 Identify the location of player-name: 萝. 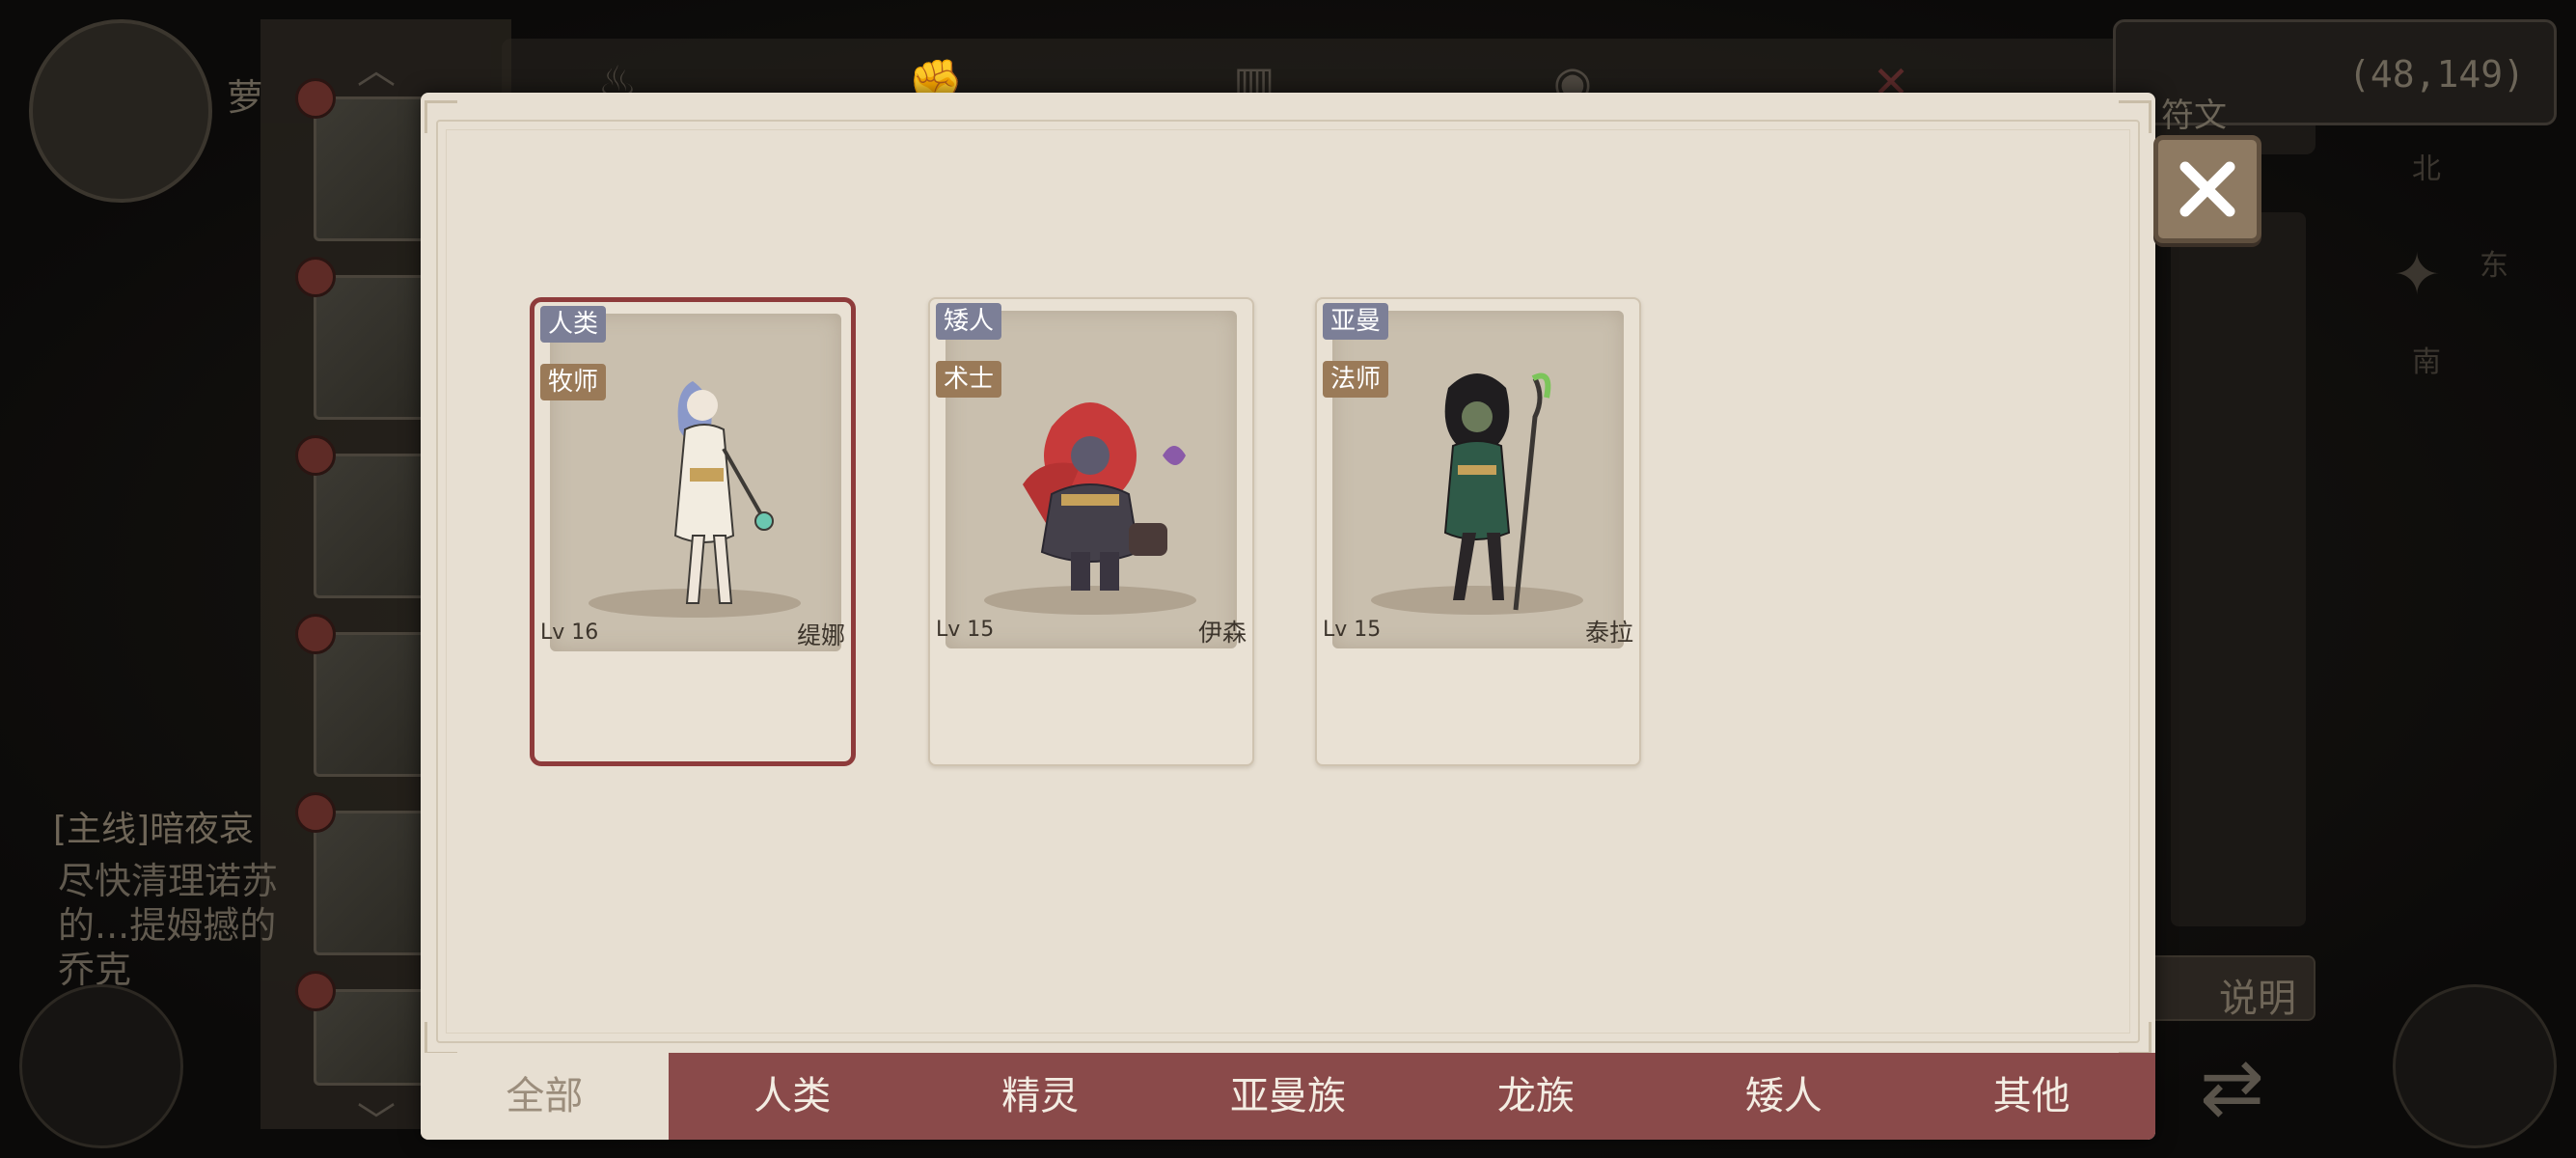
(246, 97).